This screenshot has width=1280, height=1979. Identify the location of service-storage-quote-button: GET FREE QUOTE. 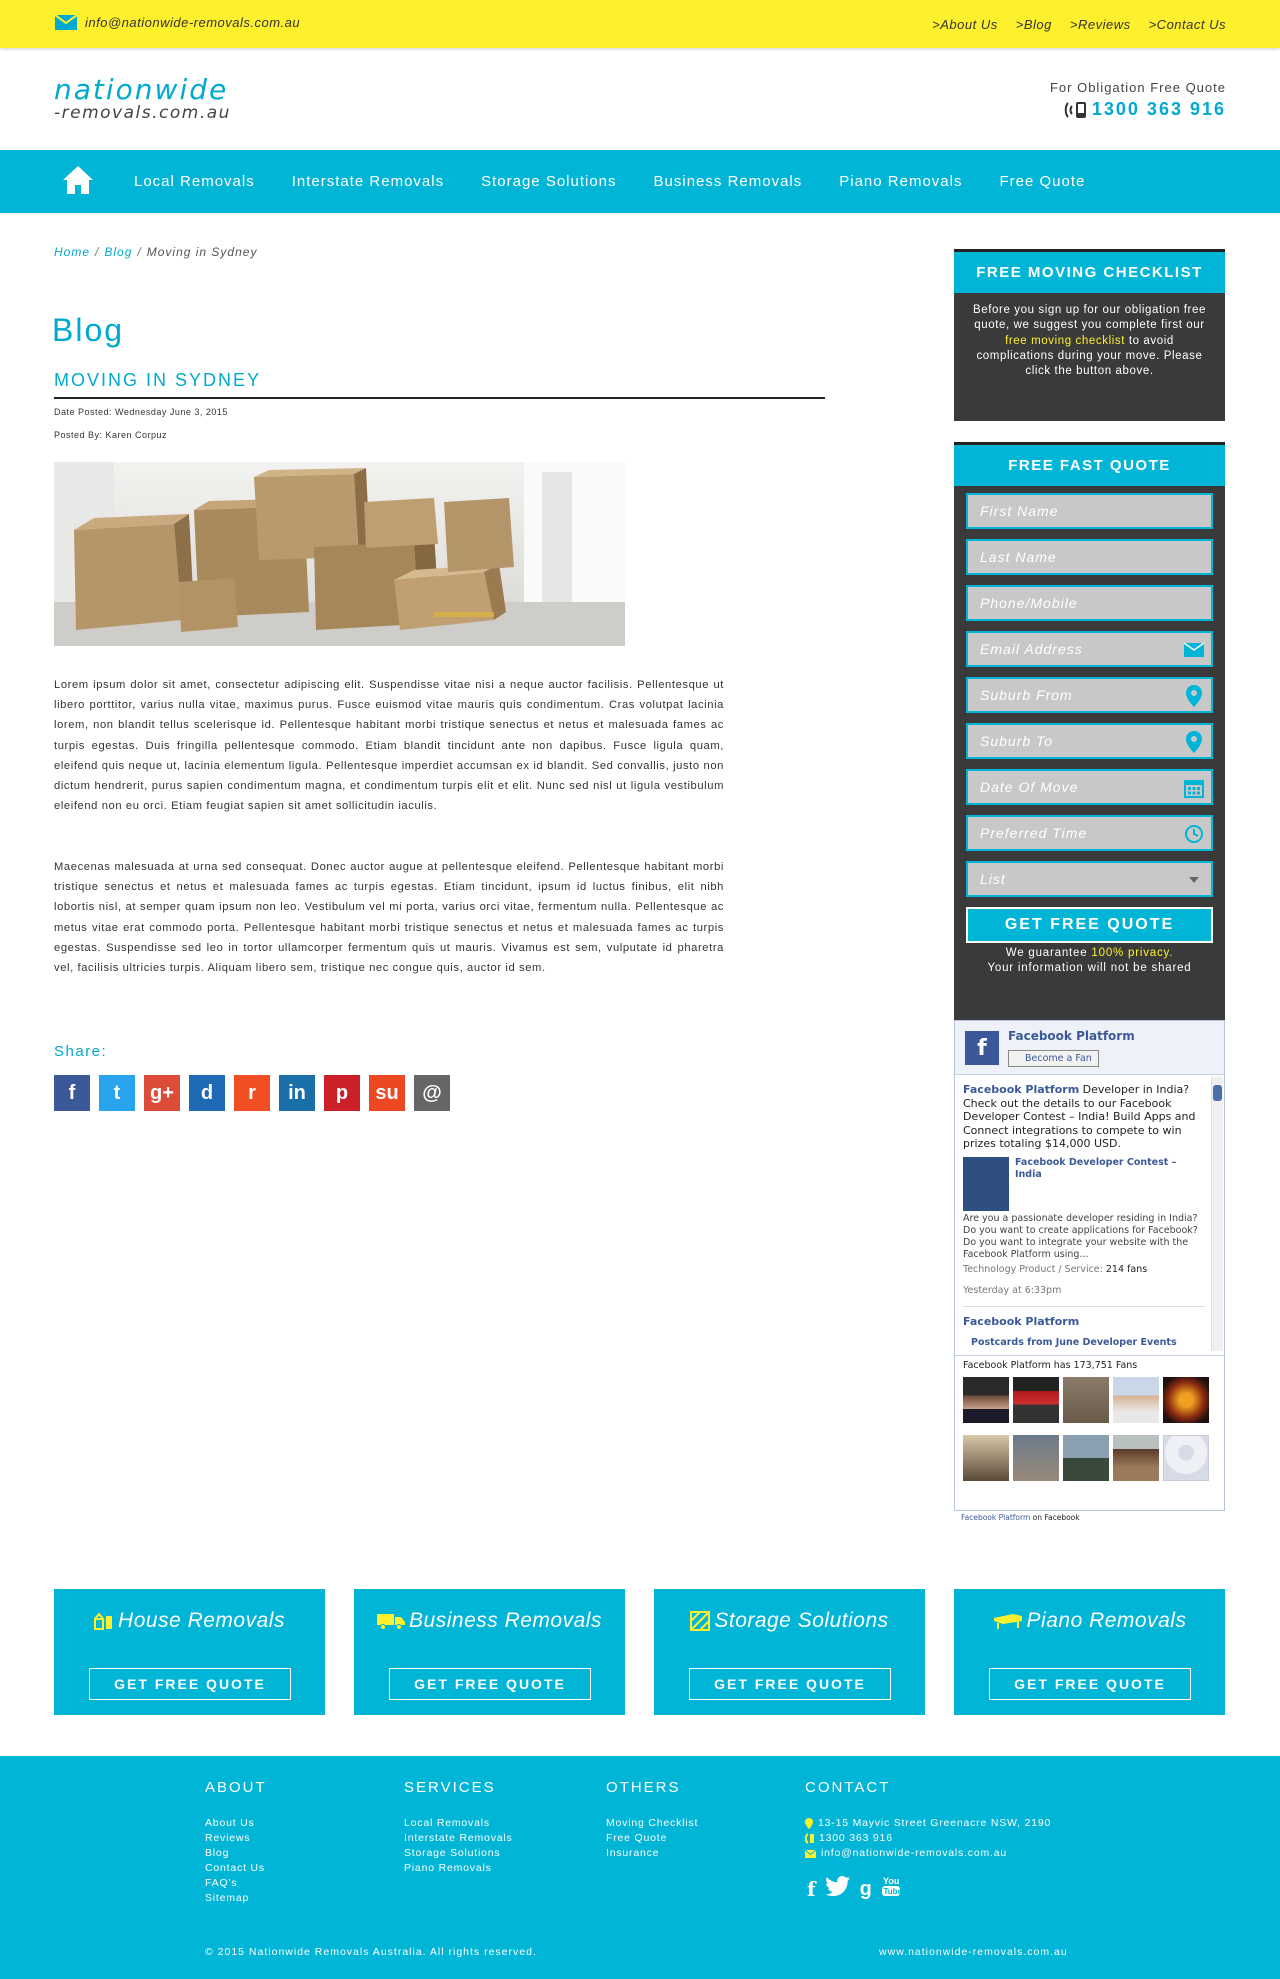
(790, 1684).